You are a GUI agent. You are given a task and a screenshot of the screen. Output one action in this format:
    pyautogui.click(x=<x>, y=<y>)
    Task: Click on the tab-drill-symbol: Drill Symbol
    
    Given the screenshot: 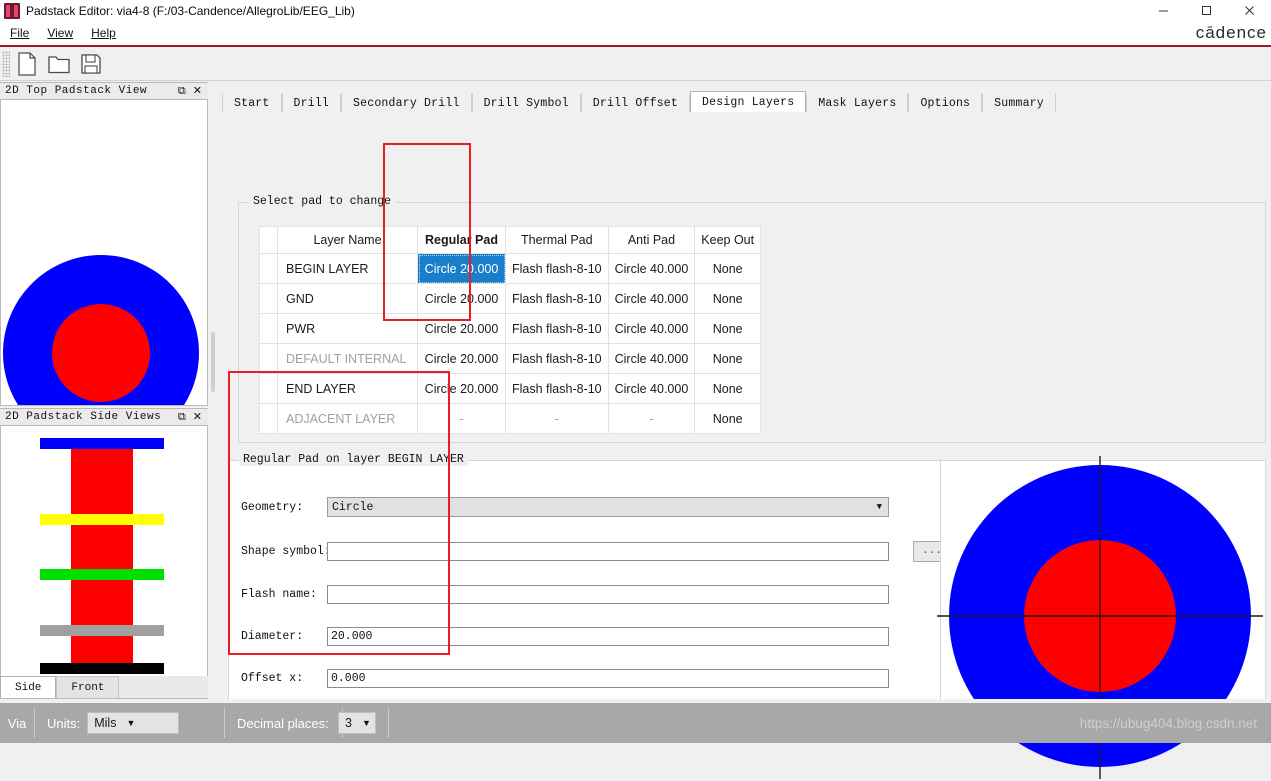 What is the action you would take?
    pyautogui.click(x=526, y=102)
    